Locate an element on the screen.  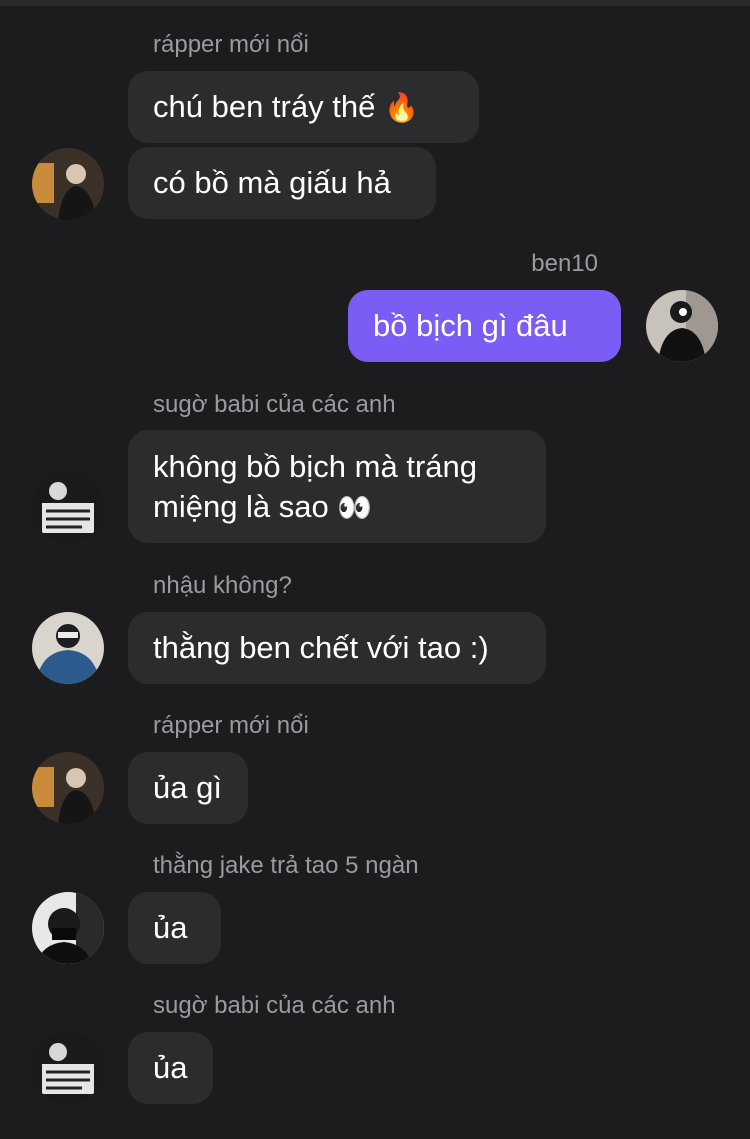
top-bar is located at coordinates (375, 3).